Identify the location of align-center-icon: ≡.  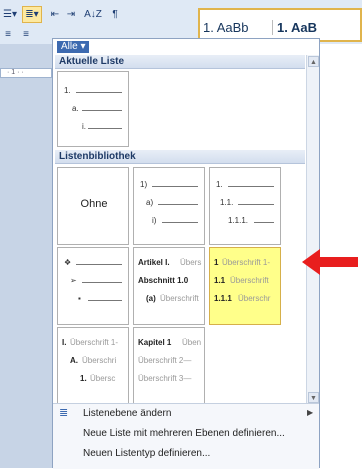
(26, 34).